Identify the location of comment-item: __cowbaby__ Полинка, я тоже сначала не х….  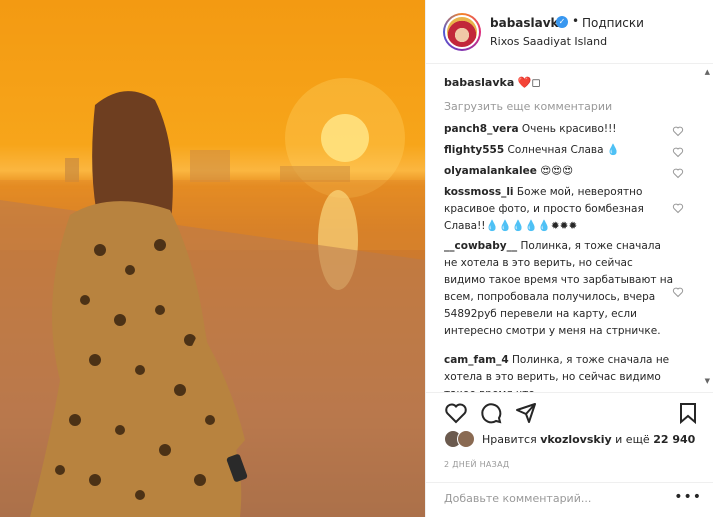
(560, 289).